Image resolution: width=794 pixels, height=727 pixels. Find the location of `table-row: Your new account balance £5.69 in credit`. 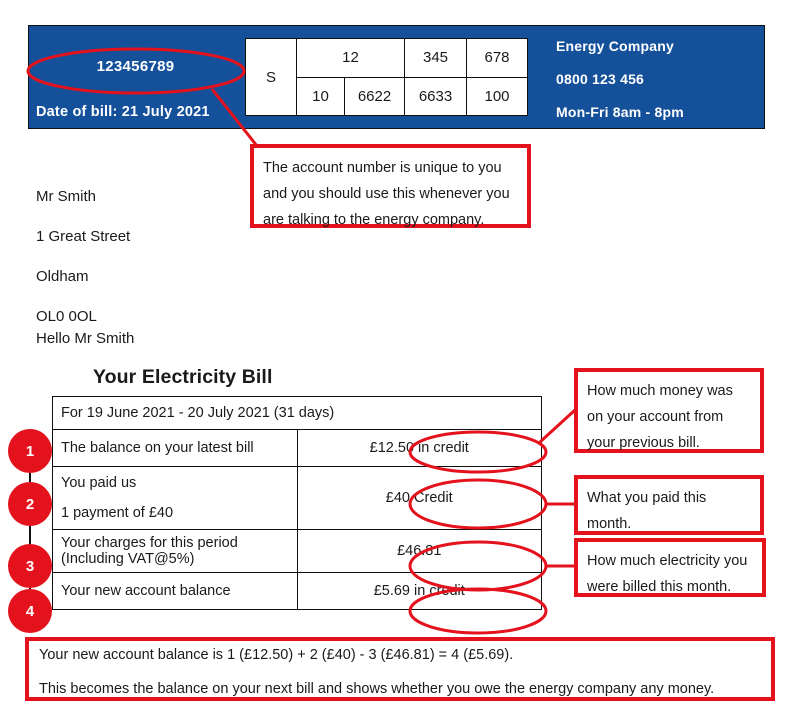

table-row: Your new account balance £5.69 in credit is located at coordinates (297, 591).